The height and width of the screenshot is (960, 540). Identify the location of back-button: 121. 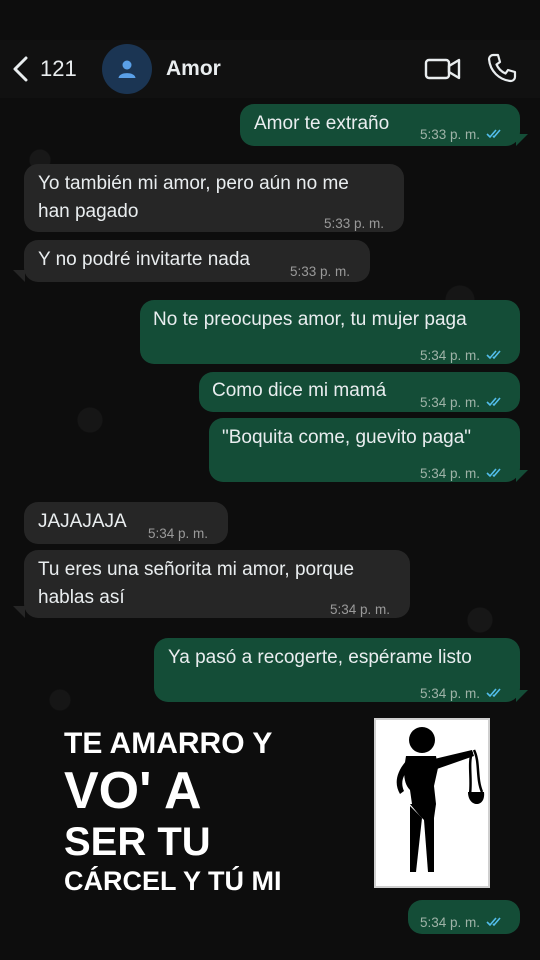
(44, 69).